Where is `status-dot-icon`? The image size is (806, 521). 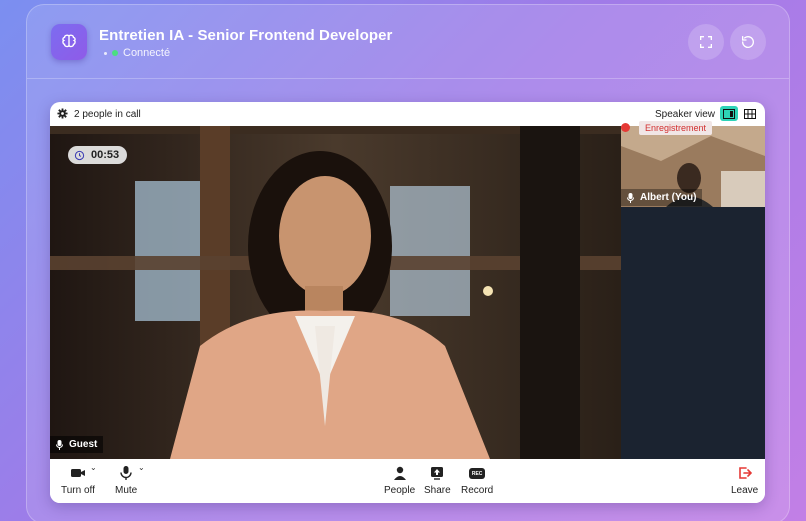
status-dot-icon is located at coordinates (115, 53).